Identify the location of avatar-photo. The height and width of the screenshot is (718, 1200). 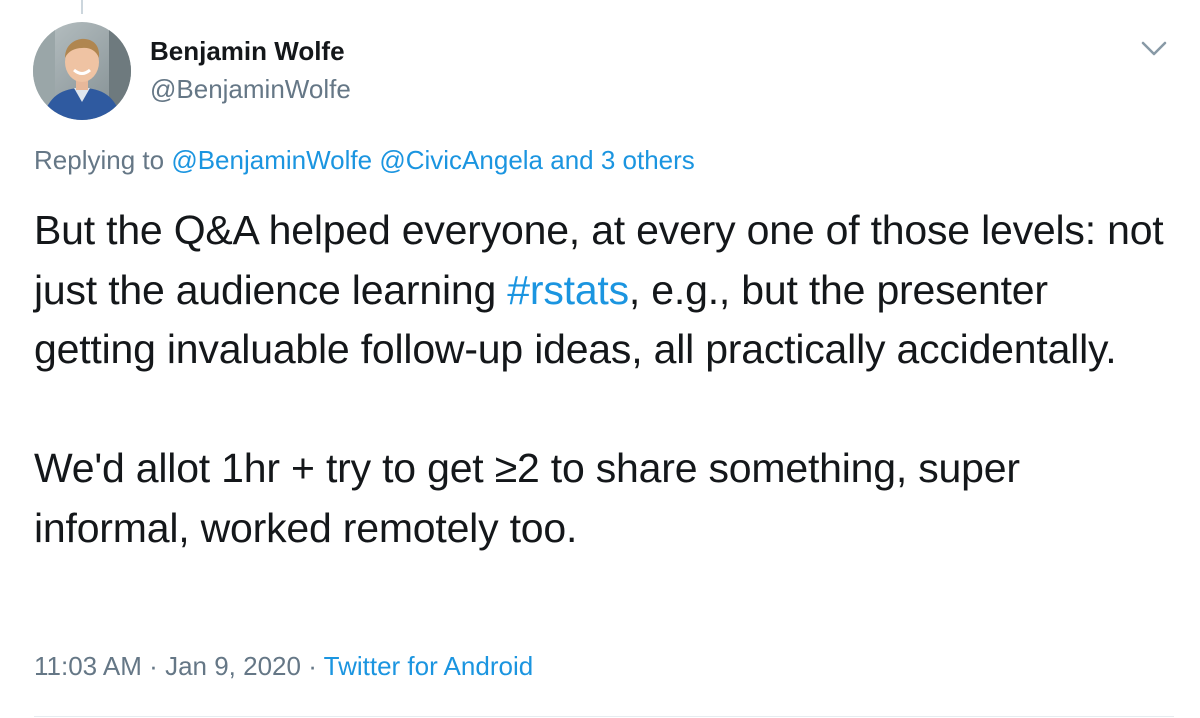
(82, 71).